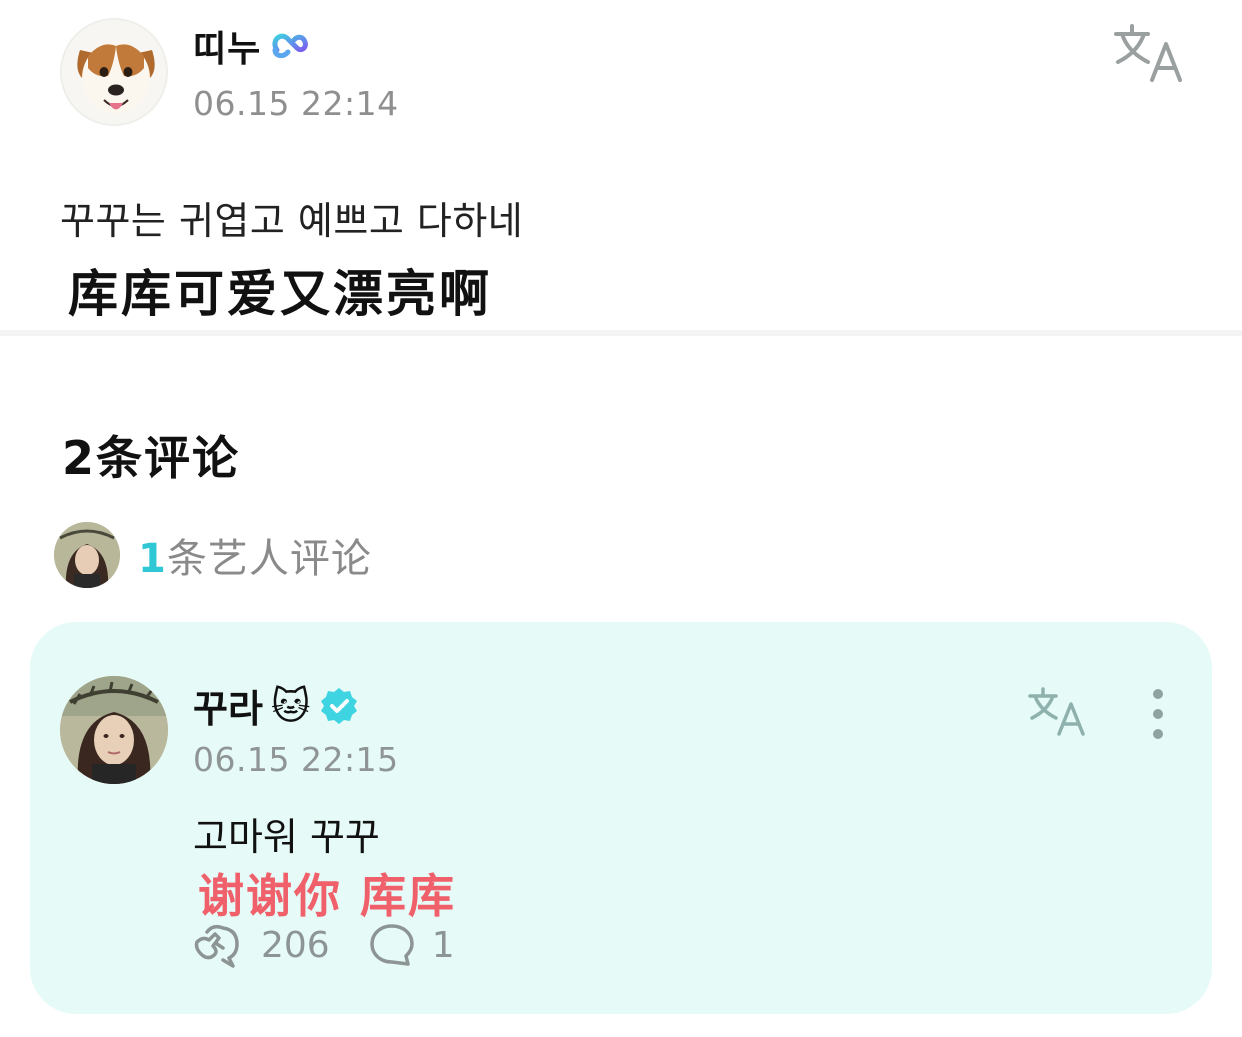 The width and height of the screenshot is (1242, 1037). Describe the element at coordinates (338, 705) in the screenshot. I see `verified-badge-icon` at that location.